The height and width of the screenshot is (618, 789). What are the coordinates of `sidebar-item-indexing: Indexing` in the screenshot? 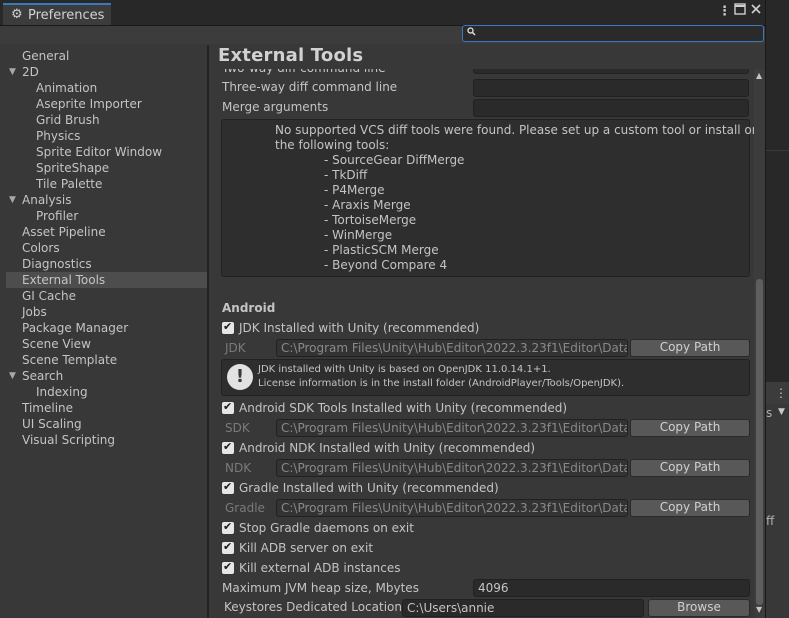 It's located at (62, 392).